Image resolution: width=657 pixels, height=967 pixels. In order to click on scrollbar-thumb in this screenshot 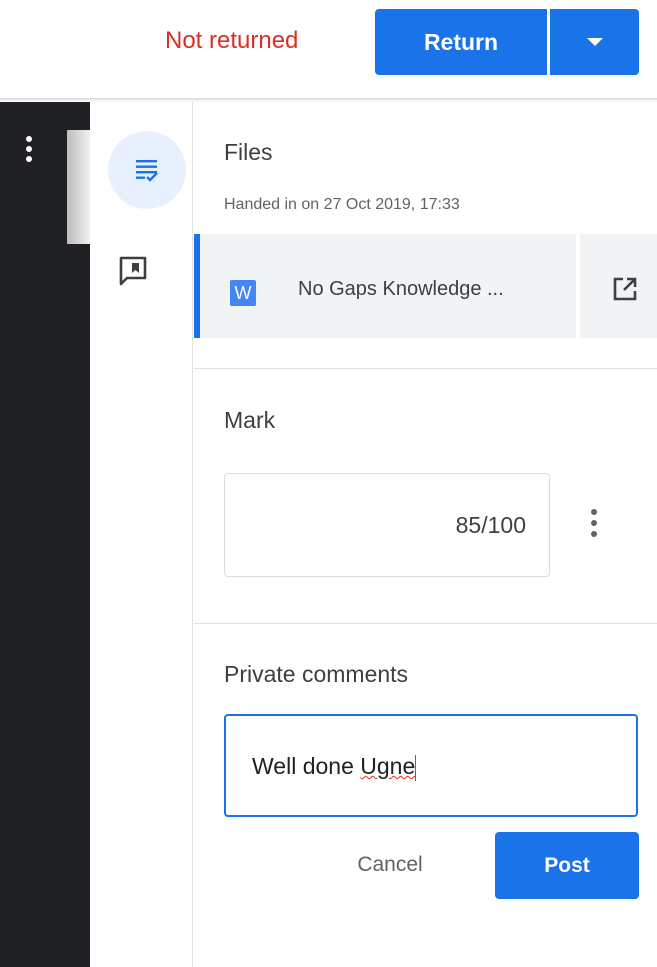, I will do `click(78, 187)`.